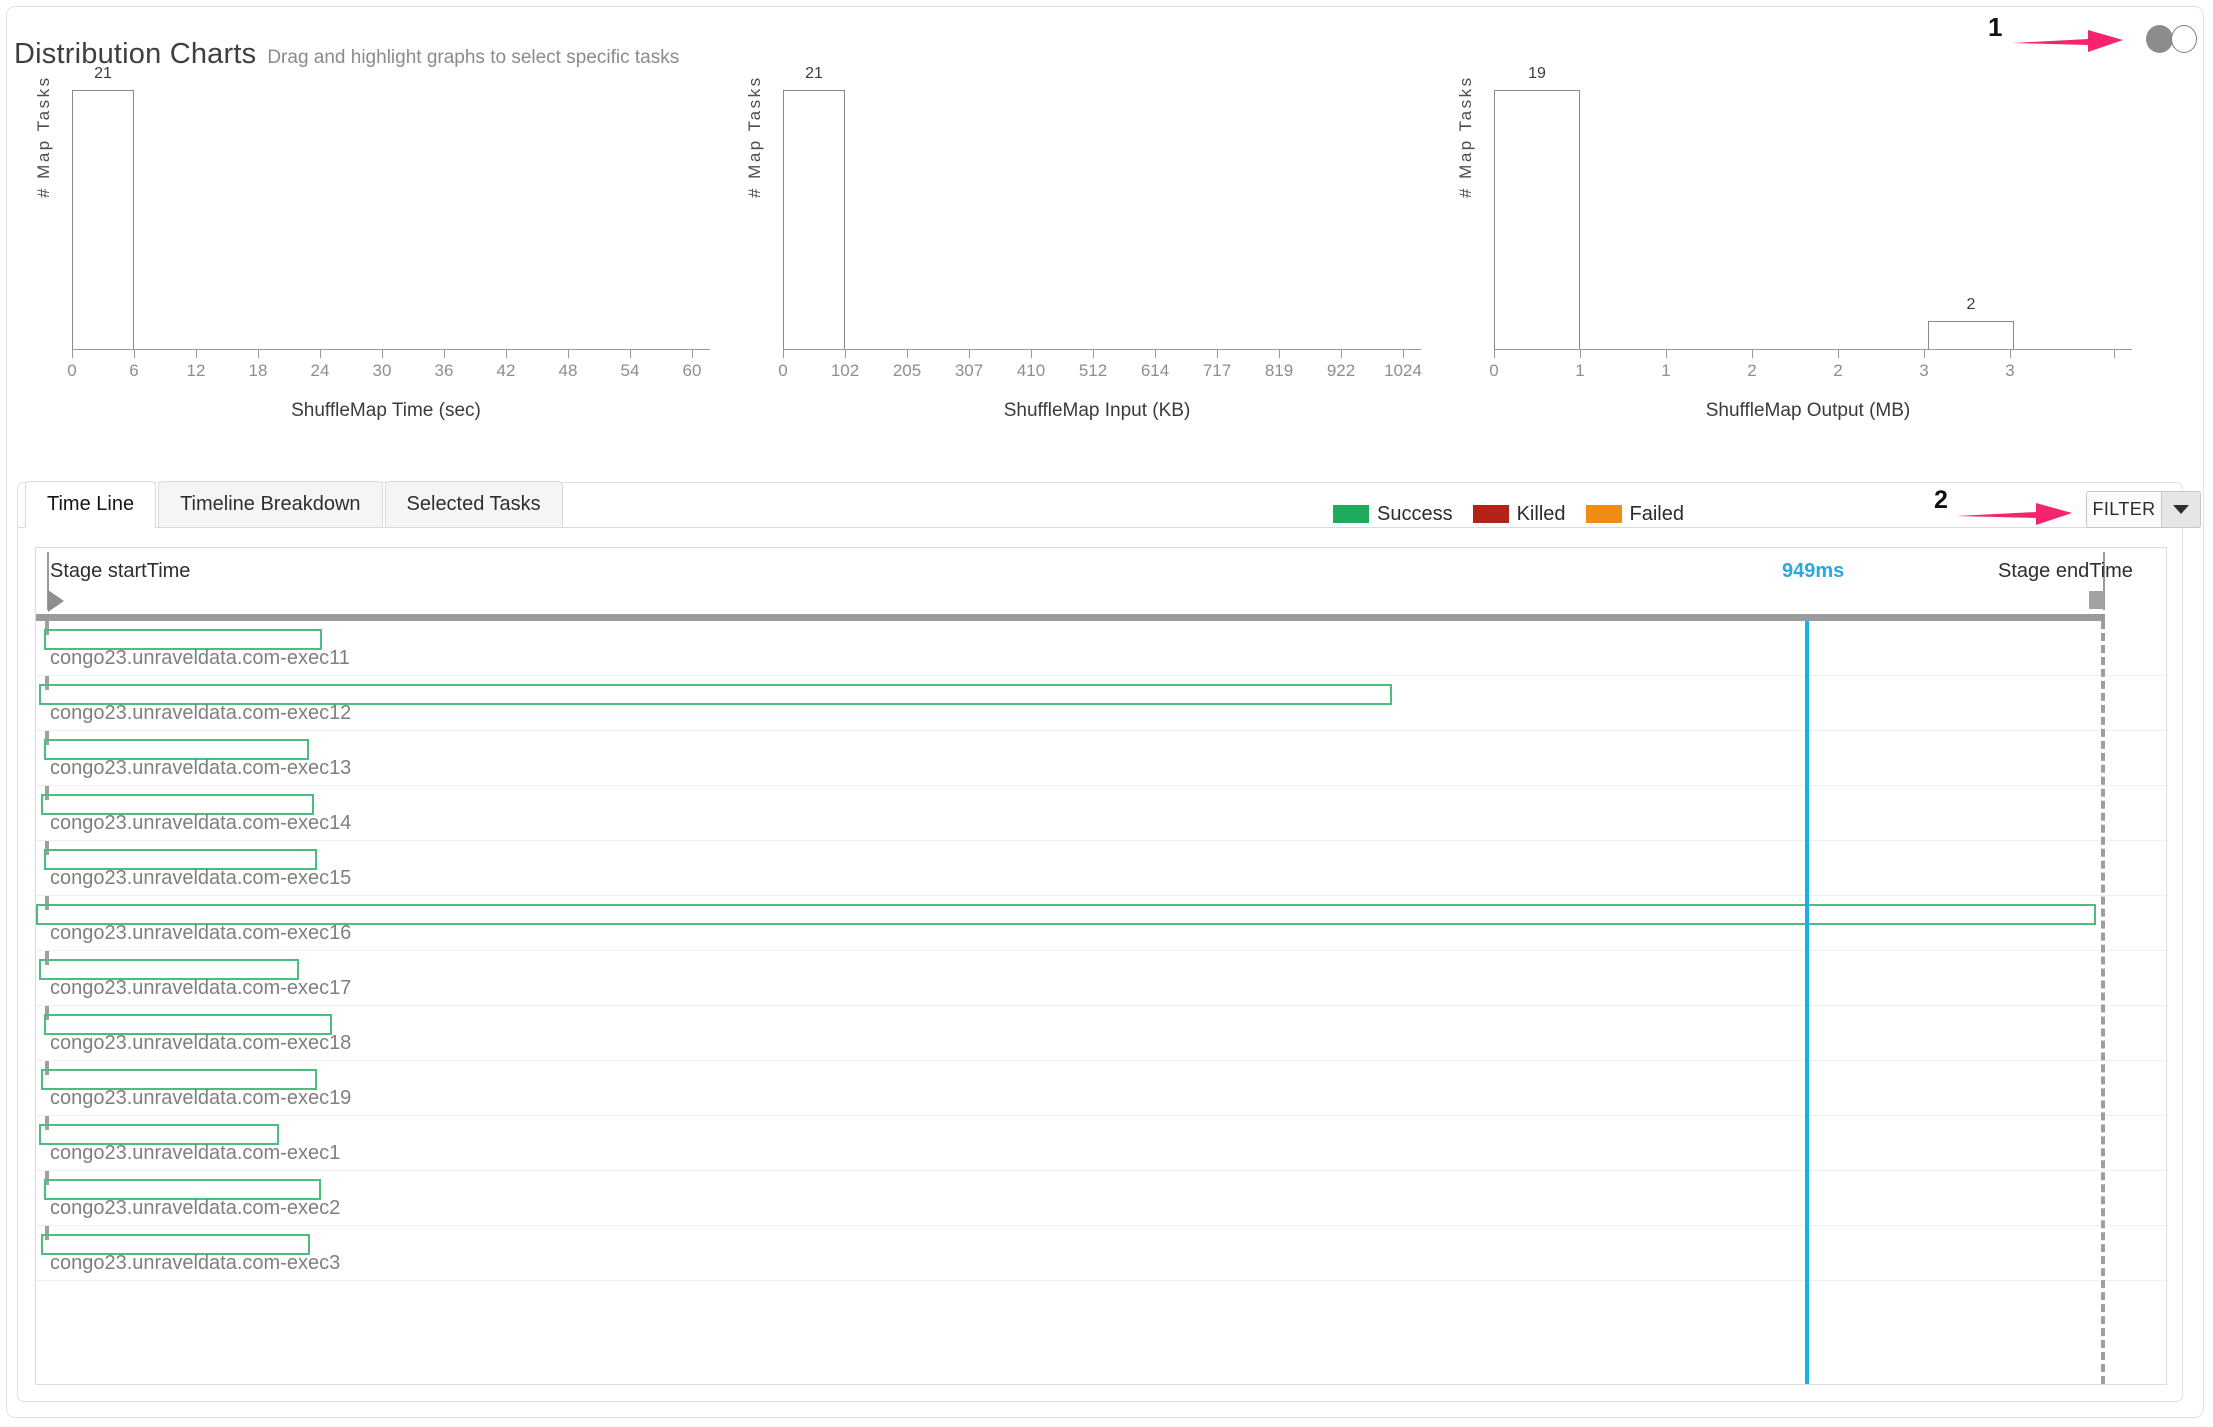  Describe the element at coordinates (1403, 370) in the screenshot. I see `chart-1-tick: 1024` at that location.